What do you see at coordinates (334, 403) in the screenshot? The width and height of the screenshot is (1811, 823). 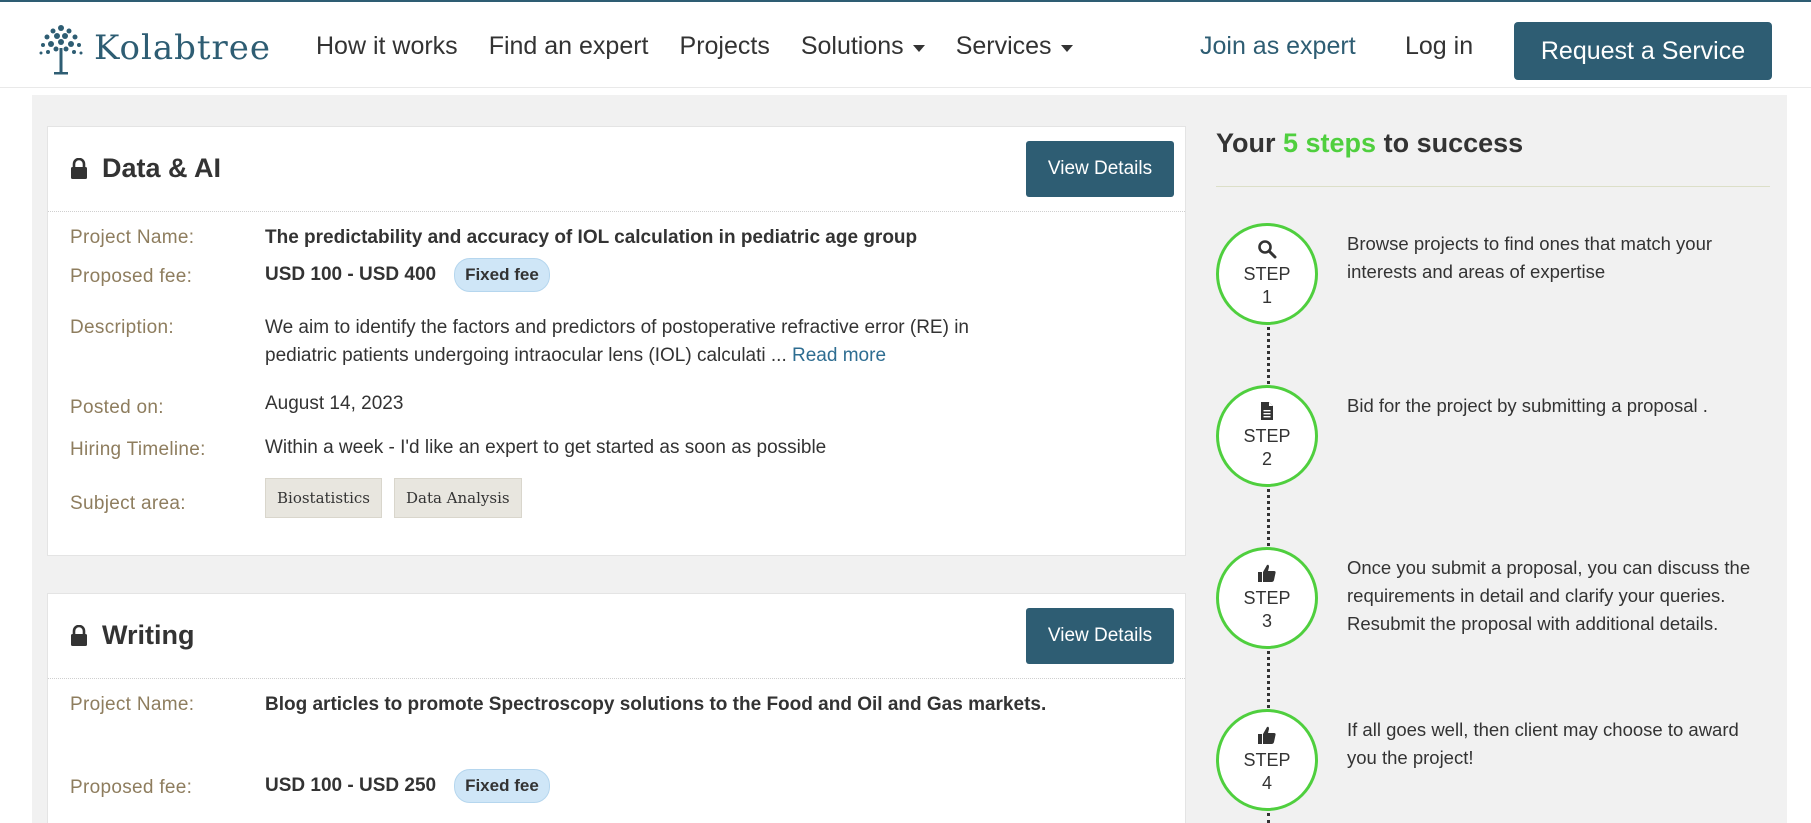 I see `posted-date: August 14, 2023` at bounding box center [334, 403].